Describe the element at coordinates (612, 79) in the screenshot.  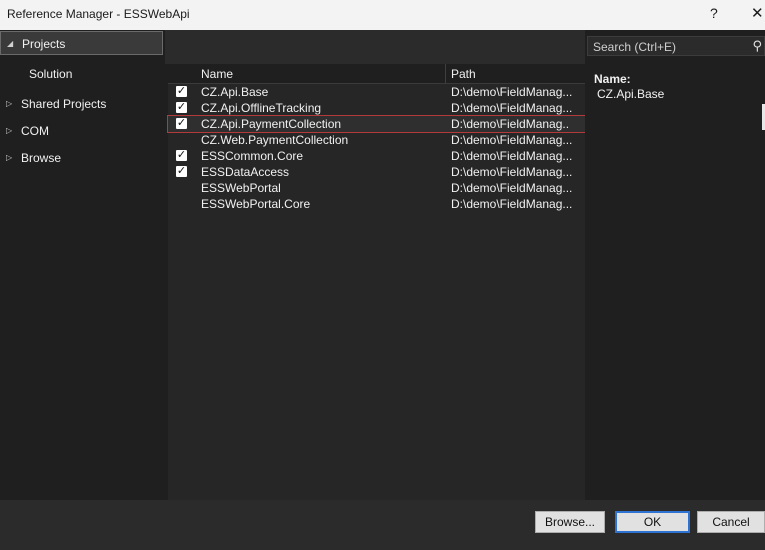
I see `details-name-label: Name:` at that location.